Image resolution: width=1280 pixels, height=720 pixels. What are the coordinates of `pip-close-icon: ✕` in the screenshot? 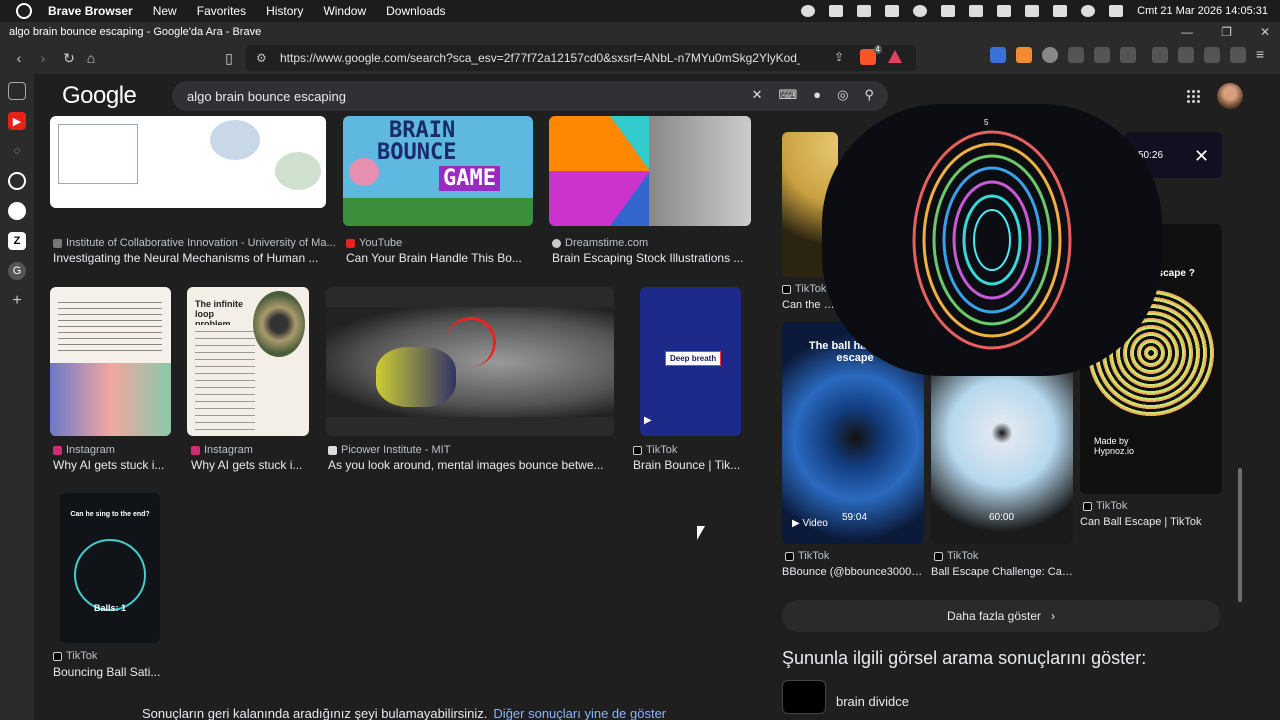 It's located at (1201, 156).